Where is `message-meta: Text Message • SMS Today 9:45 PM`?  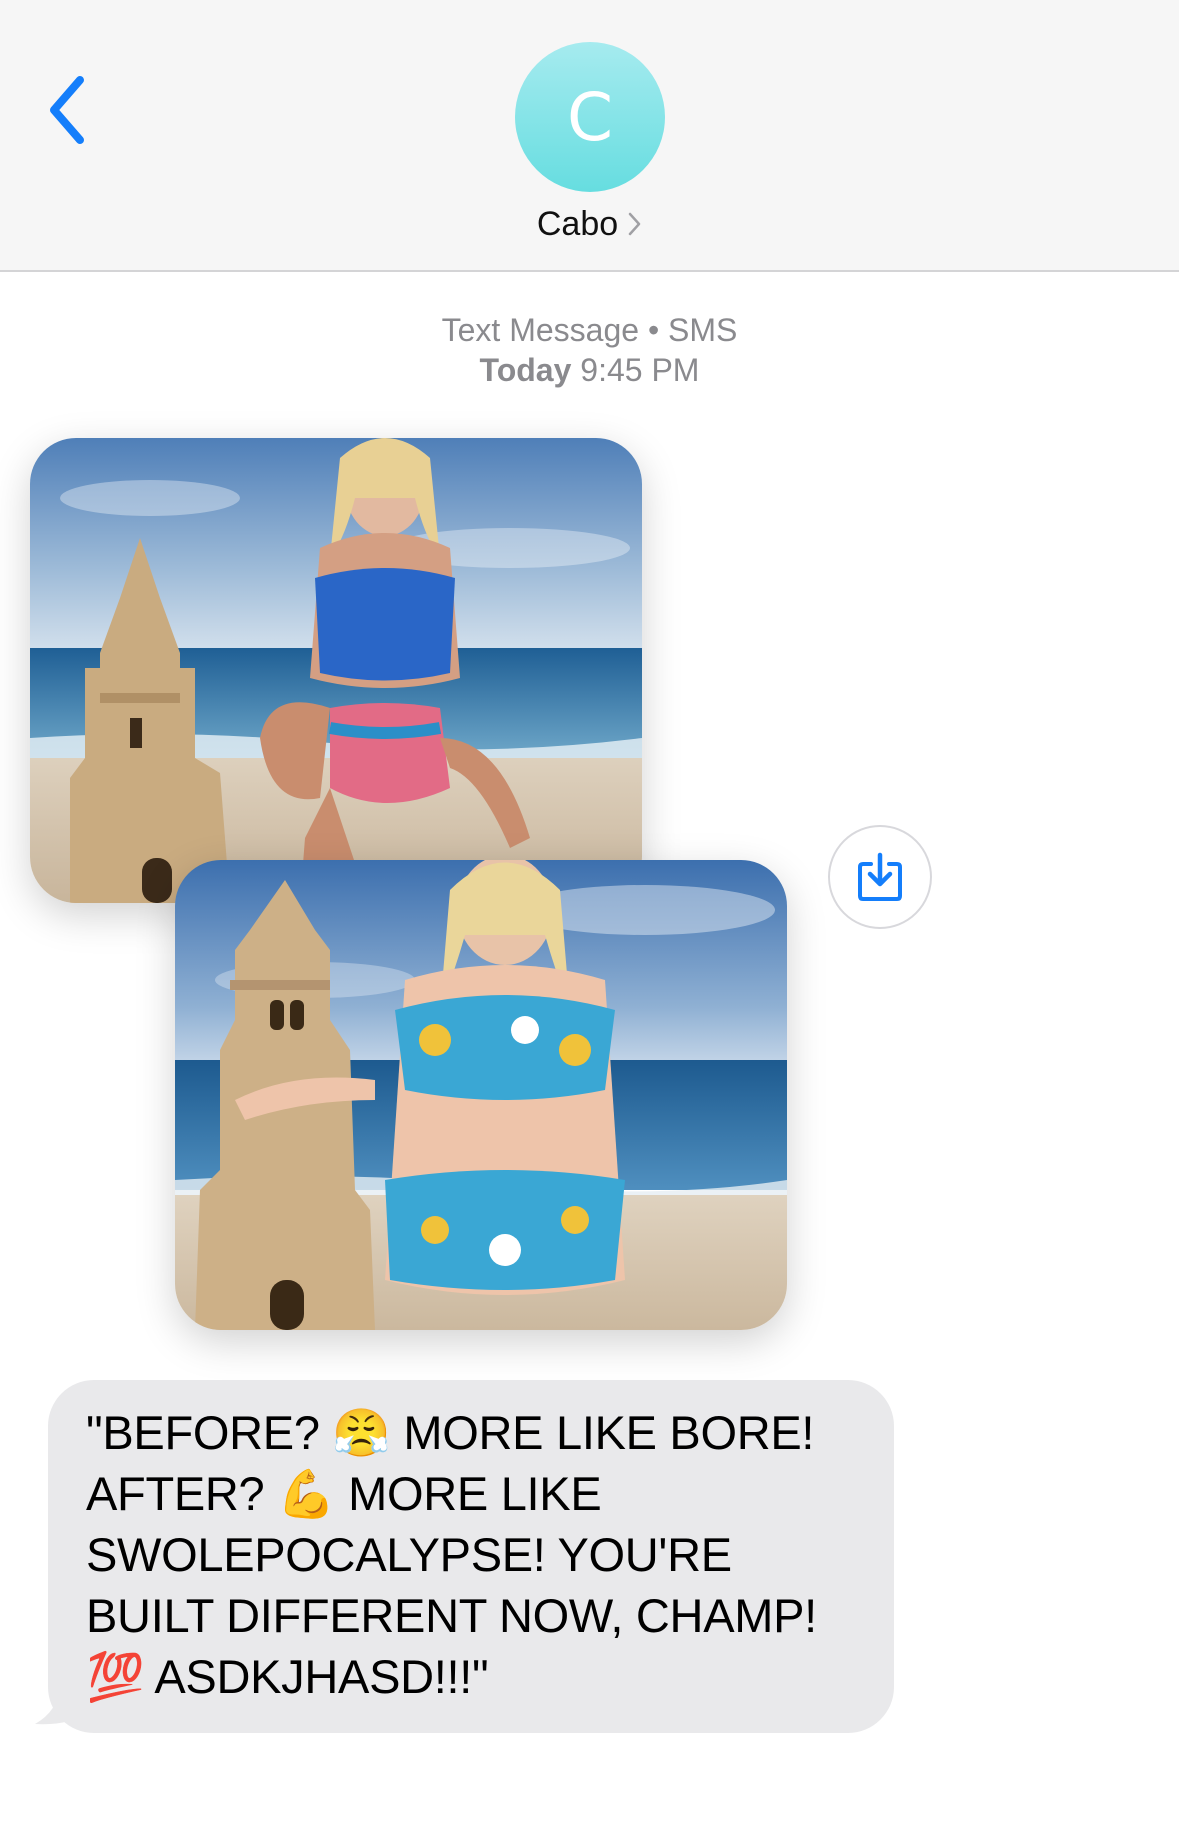
message-meta: Text Message • SMS Today 9:45 PM is located at coordinates (589, 350).